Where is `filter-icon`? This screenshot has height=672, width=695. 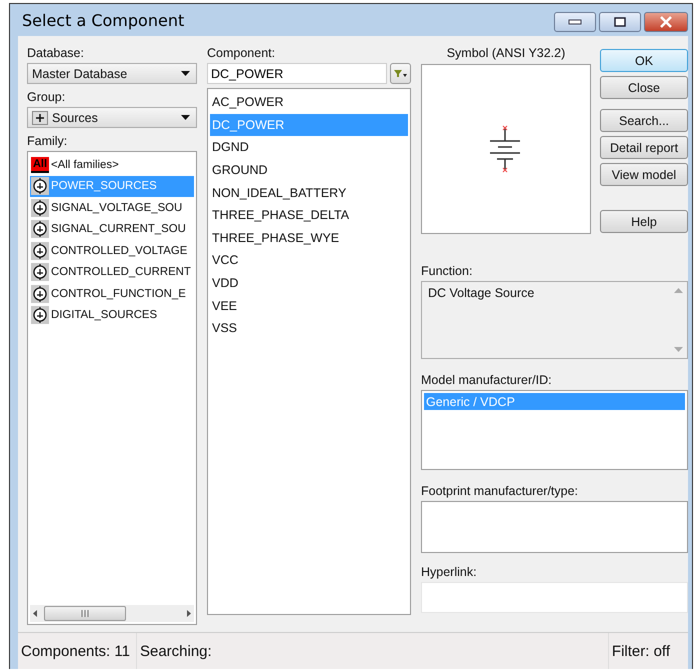
filter-icon is located at coordinates (400, 73).